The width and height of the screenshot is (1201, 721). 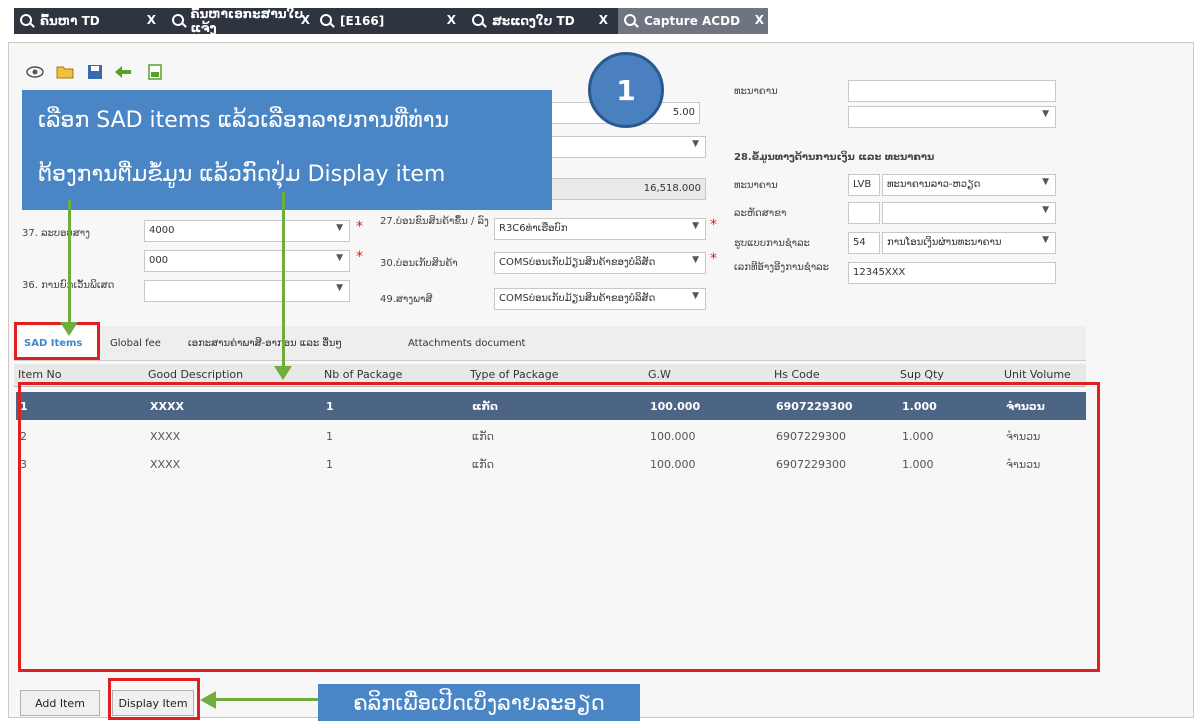 What do you see at coordinates (797, 374) in the screenshot?
I see `col-hs-code: Hs Code` at bounding box center [797, 374].